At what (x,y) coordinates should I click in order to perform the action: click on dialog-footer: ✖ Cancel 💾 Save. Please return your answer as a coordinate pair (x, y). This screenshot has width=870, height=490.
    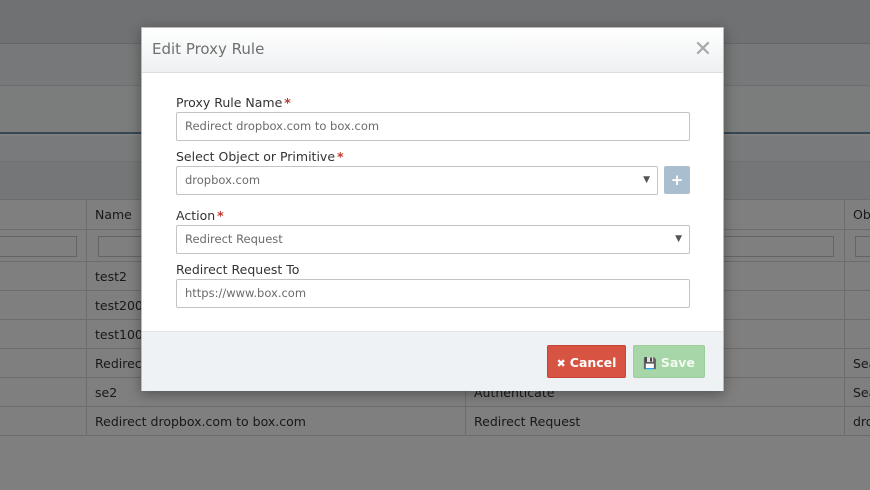
    Looking at the image, I should click on (432, 361).